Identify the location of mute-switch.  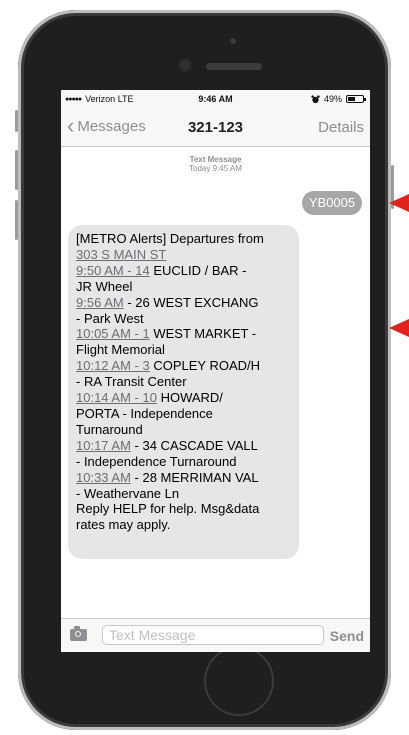
(16, 121).